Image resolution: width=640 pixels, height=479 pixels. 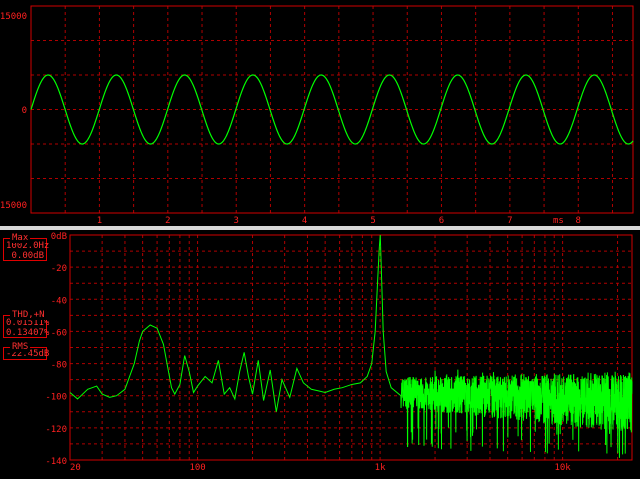 I want to click on rms-readout: RMS -22.45dB, so click(x=26, y=351).